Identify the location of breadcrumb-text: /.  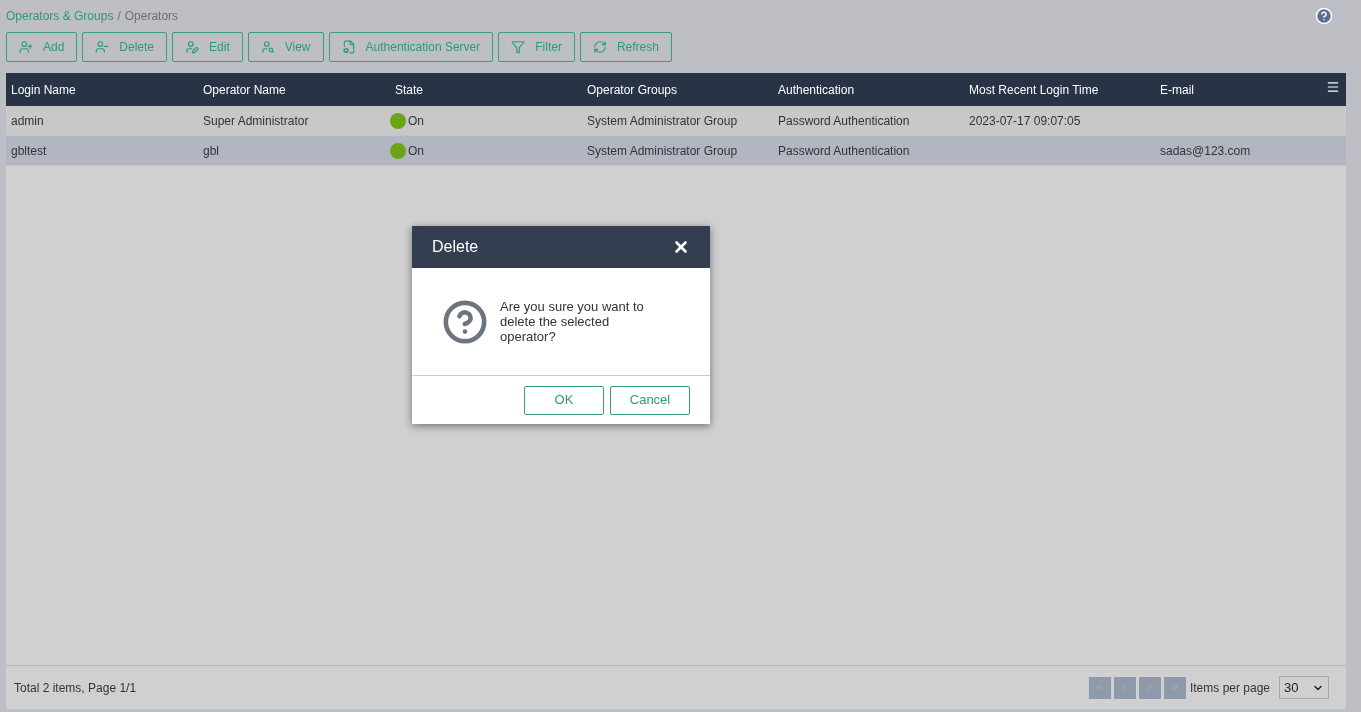
(119, 16).